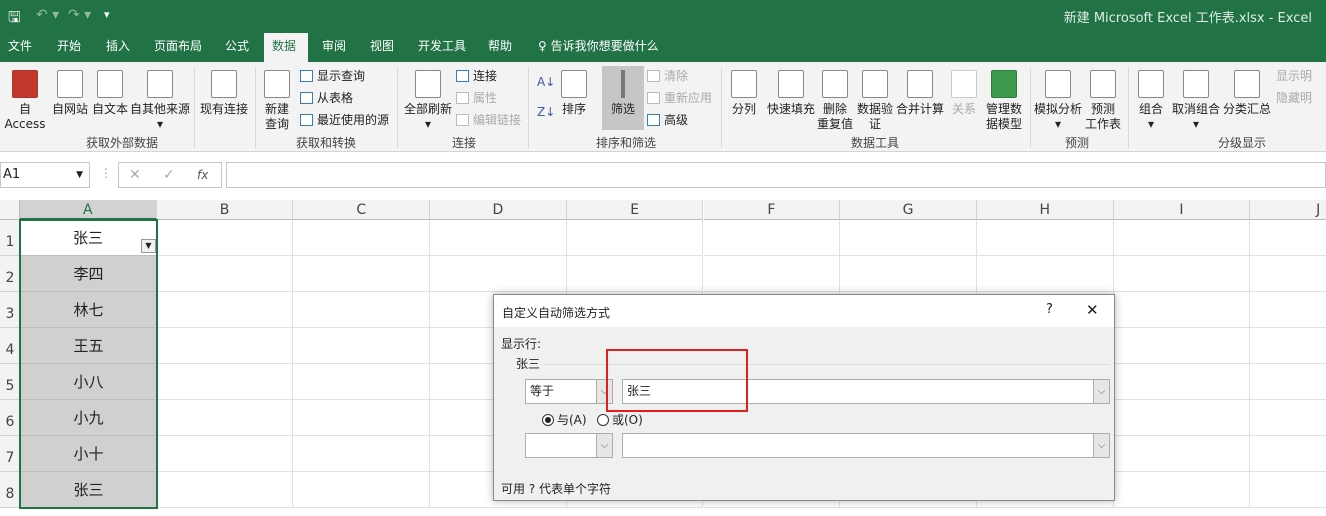 This screenshot has width=1326, height=516. What do you see at coordinates (598, 47) in the screenshot?
I see `tell-me-search: ♀ 告诉我你想要做什么` at bounding box center [598, 47].